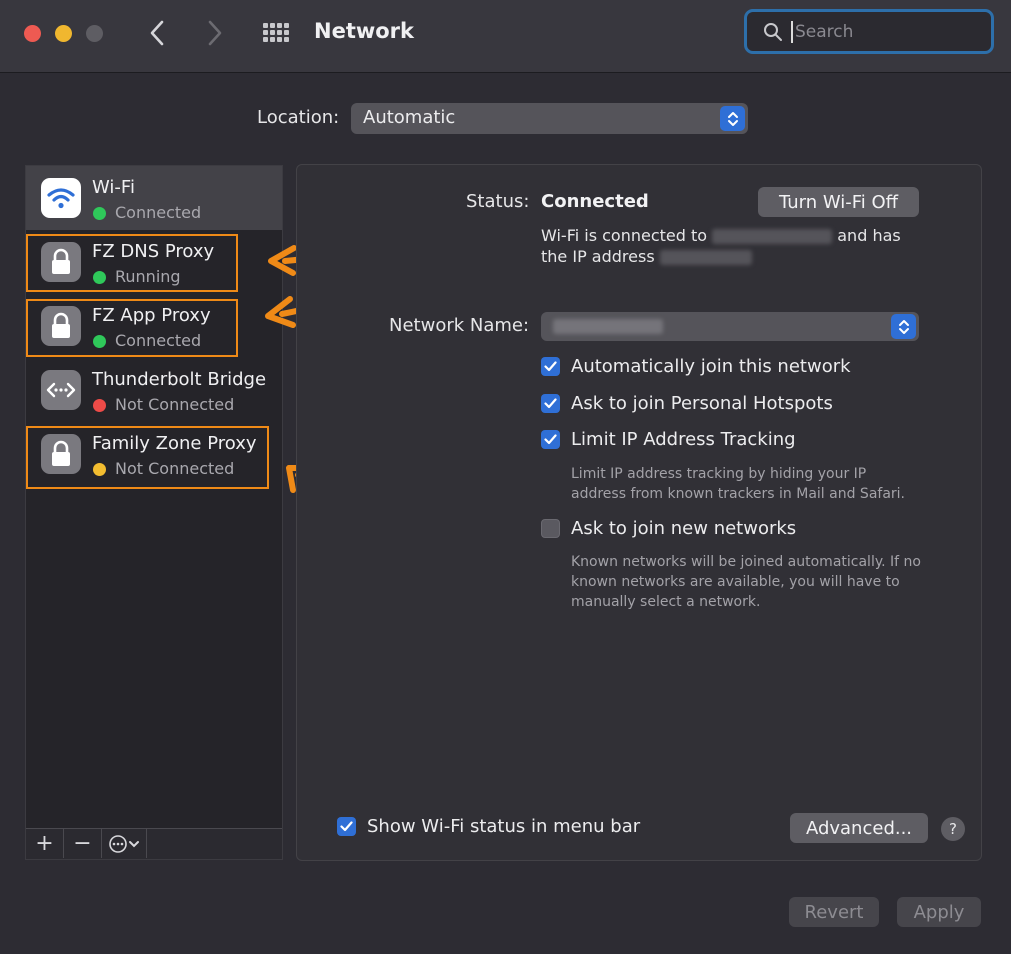 Image resolution: width=1011 pixels, height=954 pixels. Describe the element at coordinates (953, 829) in the screenshot. I see `help-button: ?` at that location.